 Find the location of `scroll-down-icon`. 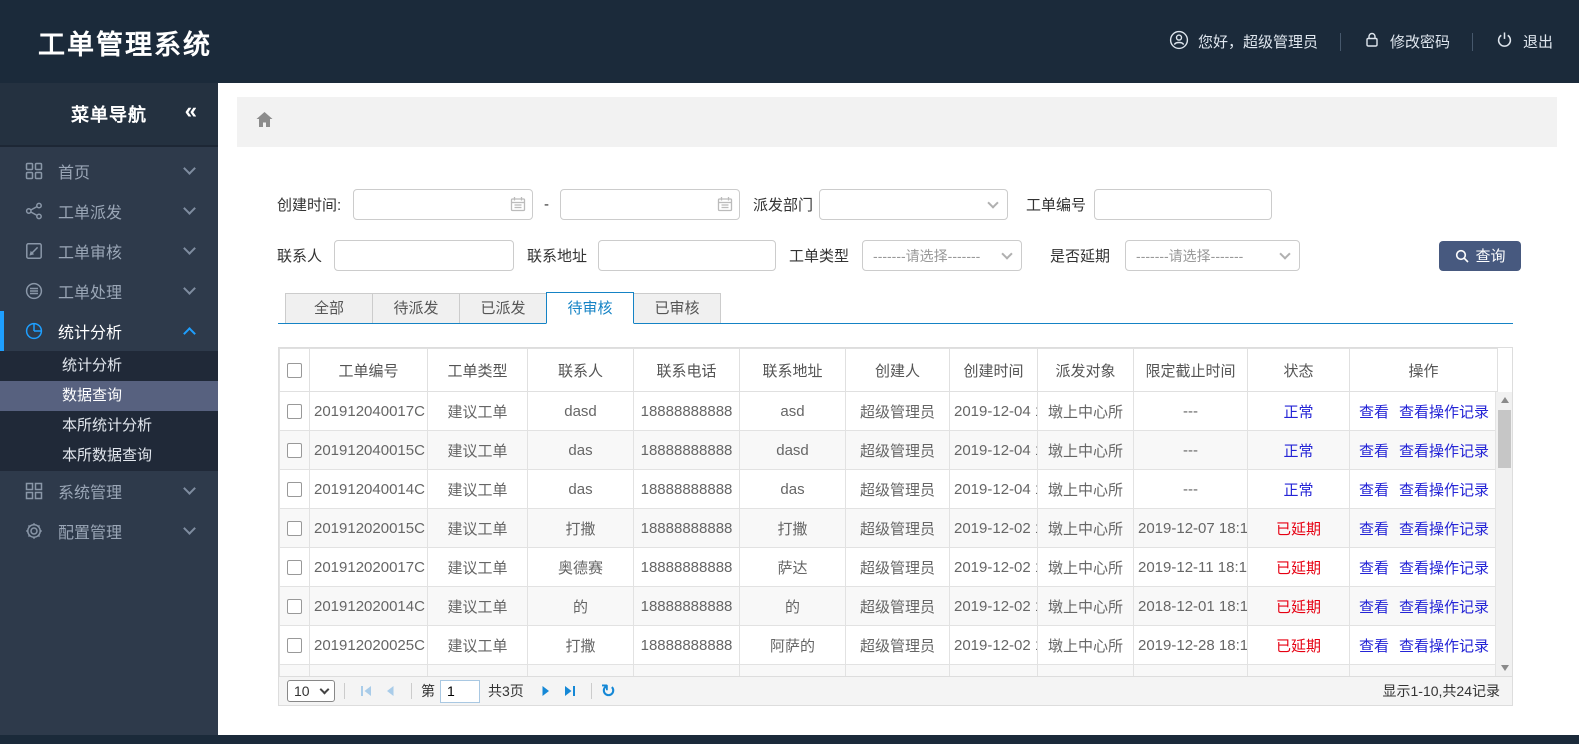

scroll-down-icon is located at coordinates (1504, 668).